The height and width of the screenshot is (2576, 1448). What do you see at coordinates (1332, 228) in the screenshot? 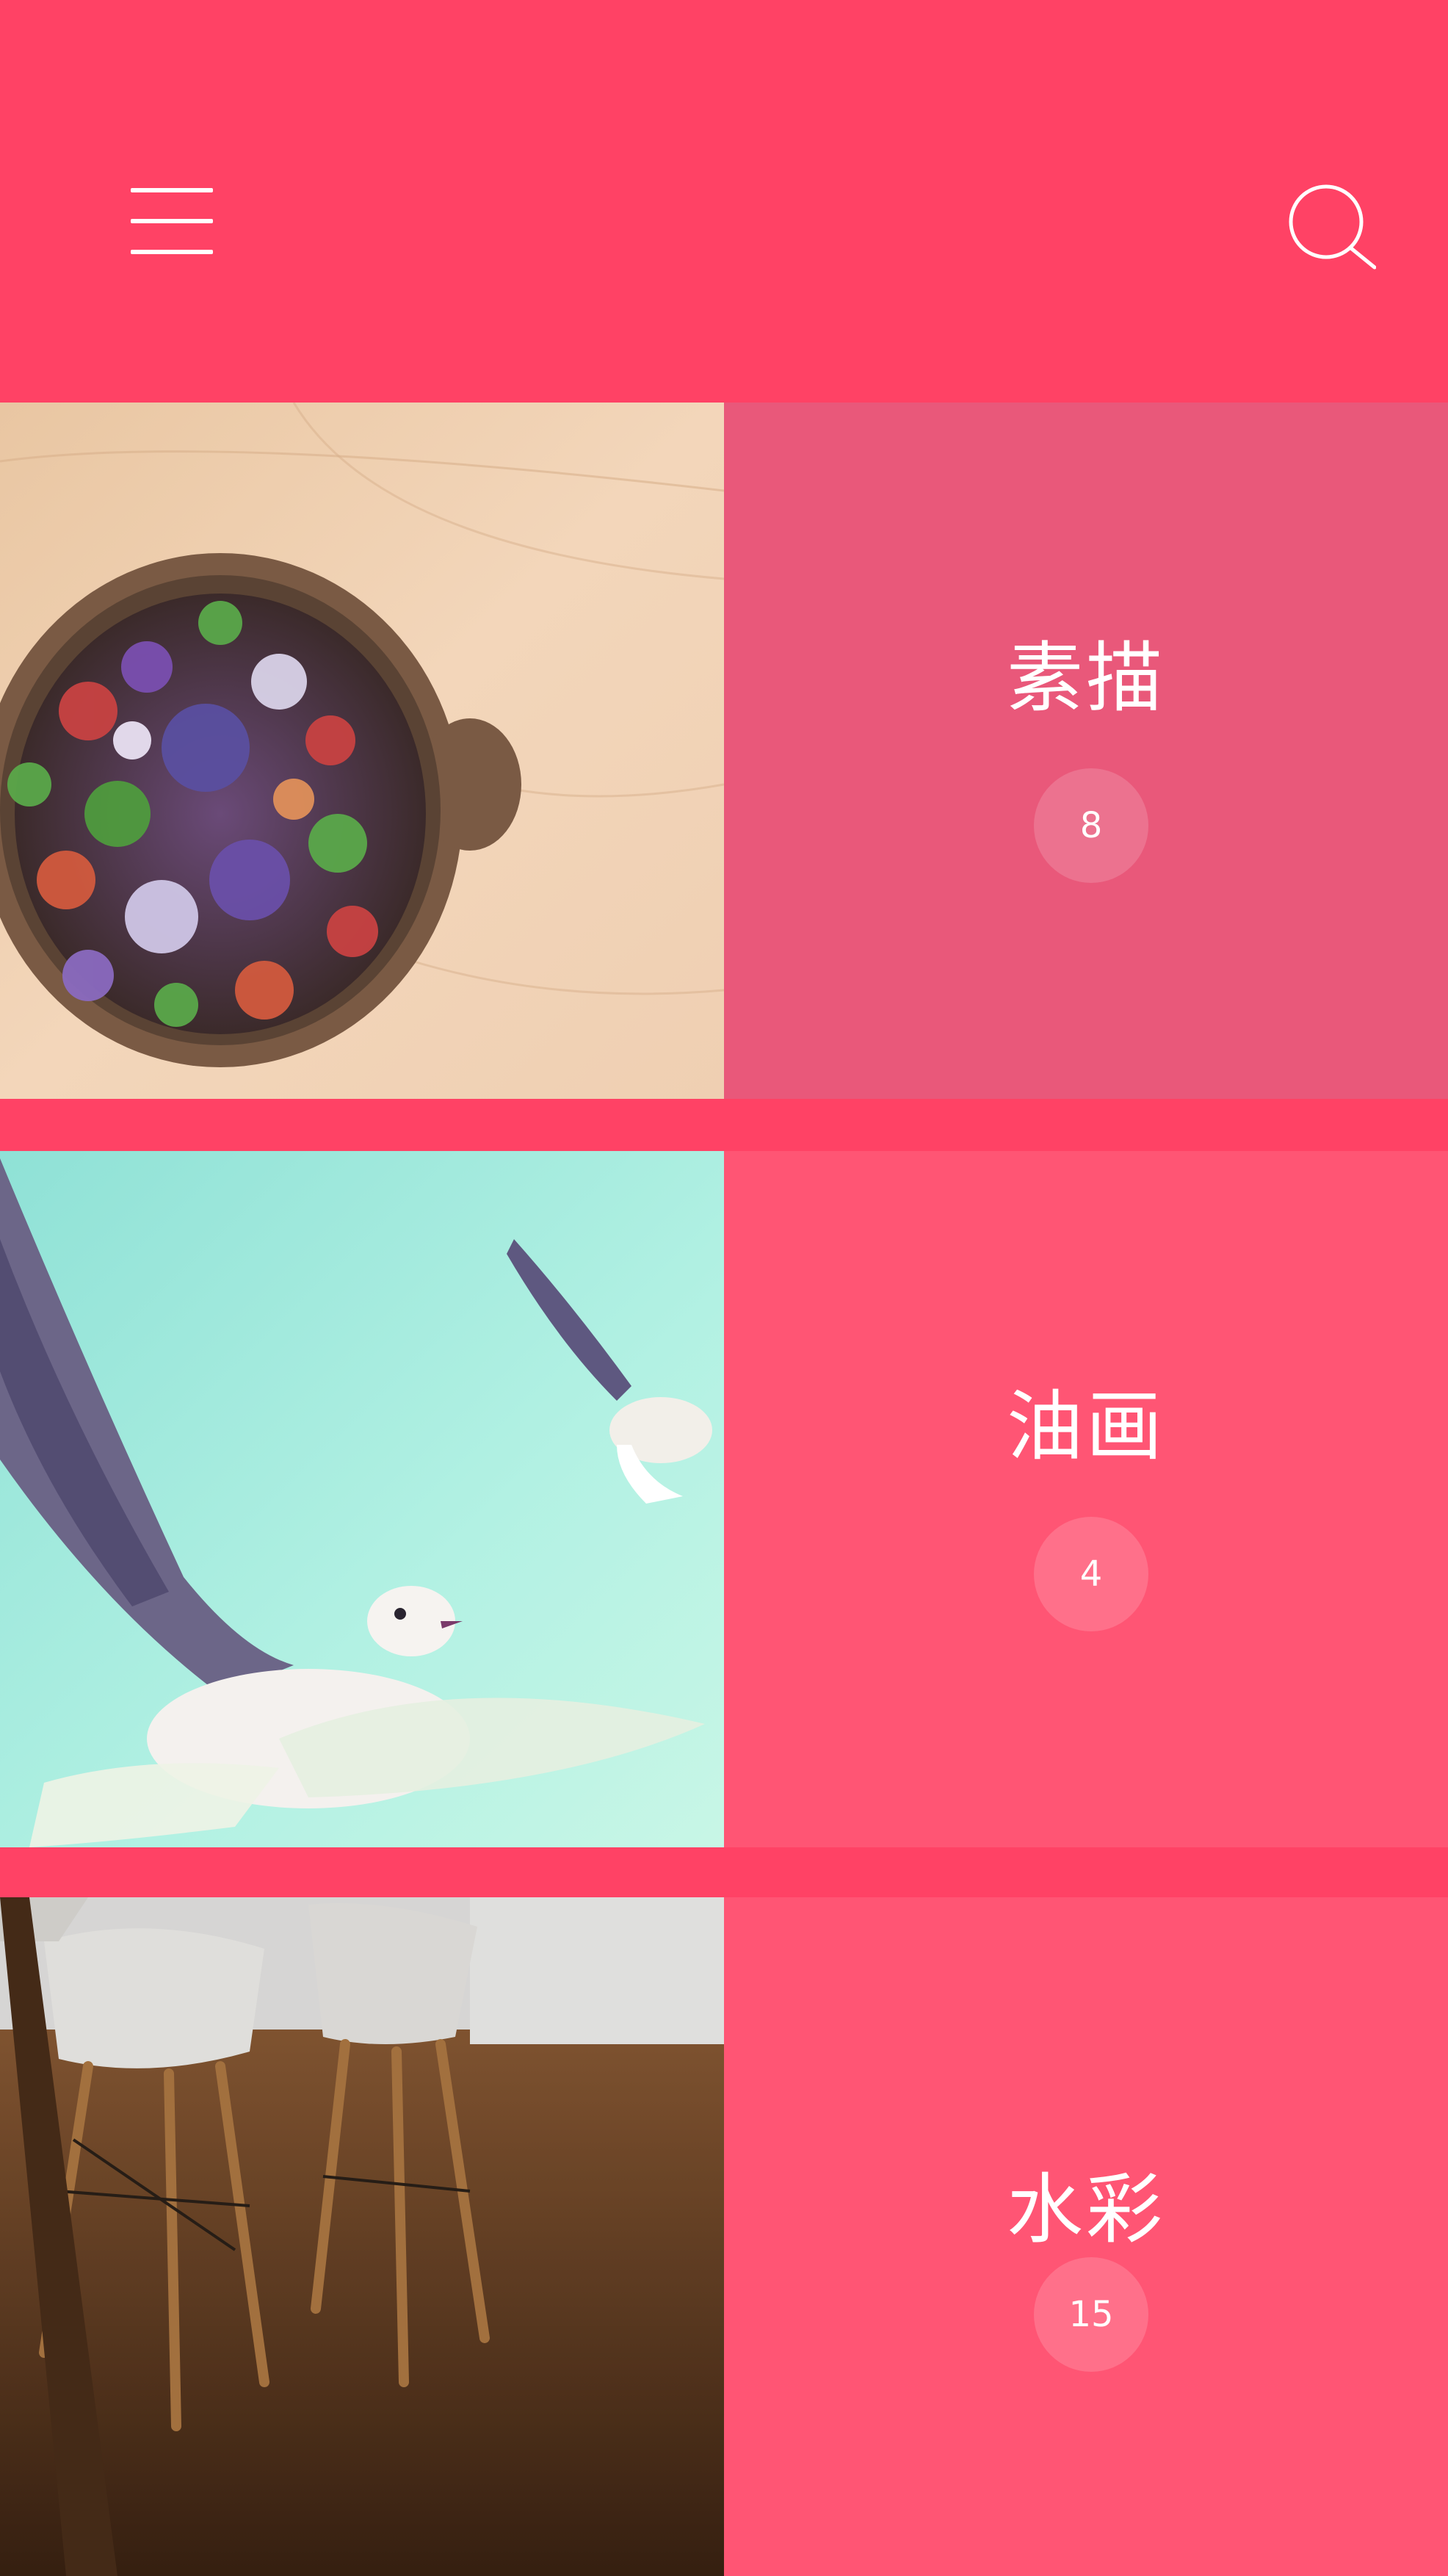
I see `search-icon` at bounding box center [1332, 228].